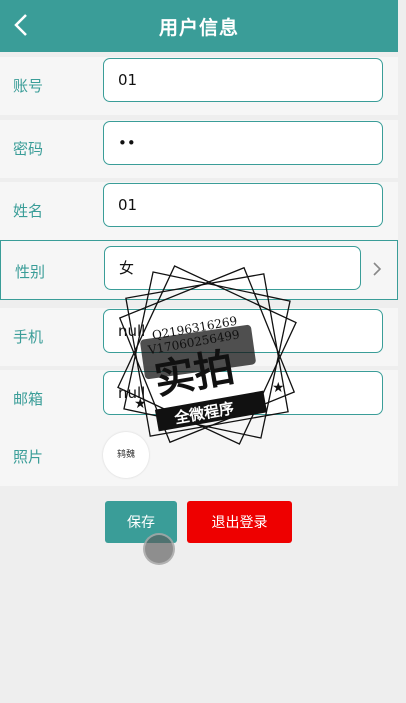  What do you see at coordinates (28, 337) in the screenshot?
I see `phone-label: 手机` at bounding box center [28, 337].